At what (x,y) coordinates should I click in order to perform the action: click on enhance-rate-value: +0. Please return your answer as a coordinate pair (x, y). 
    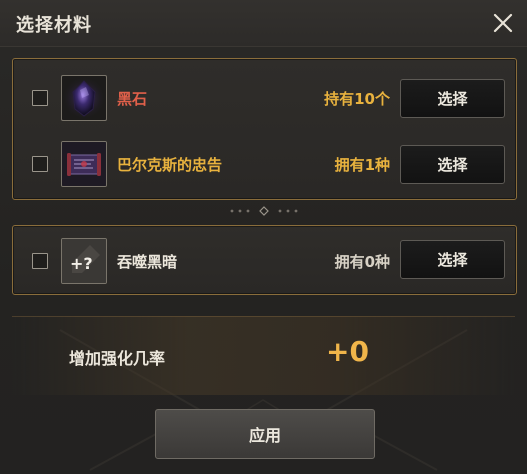
    Looking at the image, I should click on (347, 351).